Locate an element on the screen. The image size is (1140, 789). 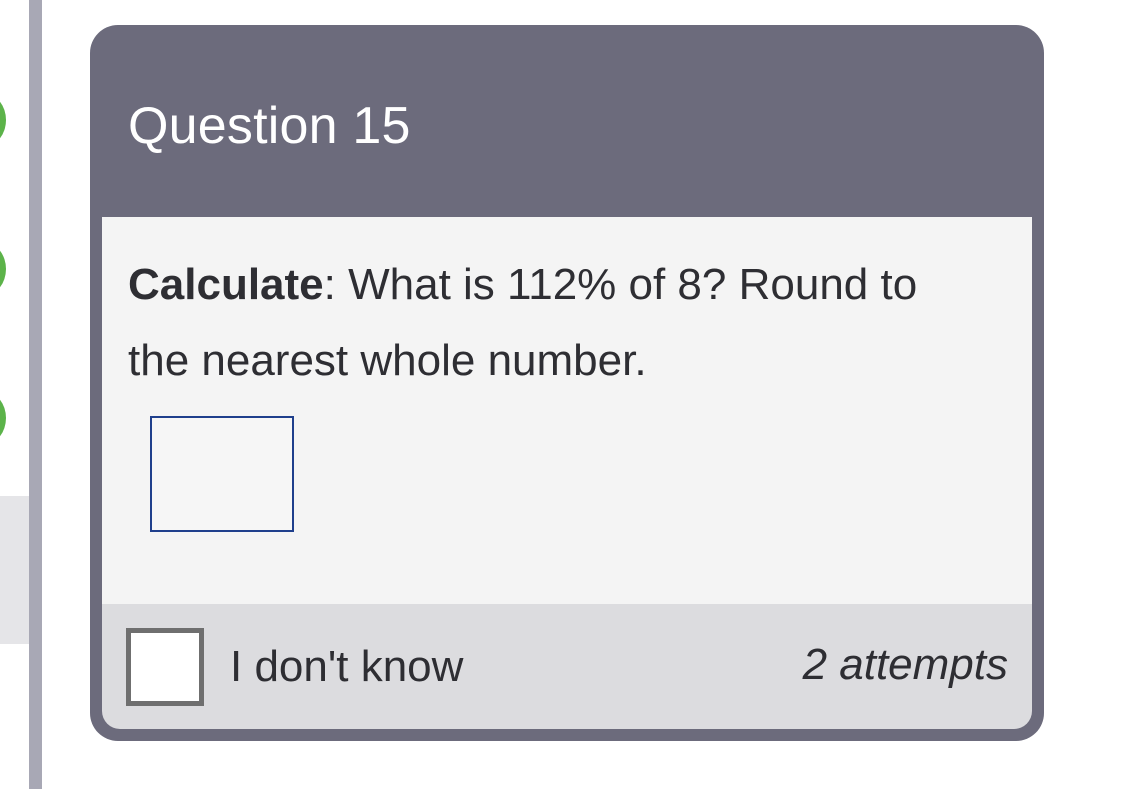
question-title: Question 15 is located at coordinates (269, 126).